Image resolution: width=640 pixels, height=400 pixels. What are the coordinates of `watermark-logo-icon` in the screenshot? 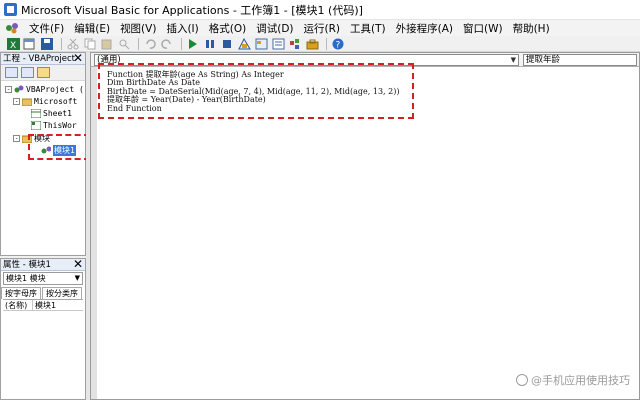 It's located at (522, 380).